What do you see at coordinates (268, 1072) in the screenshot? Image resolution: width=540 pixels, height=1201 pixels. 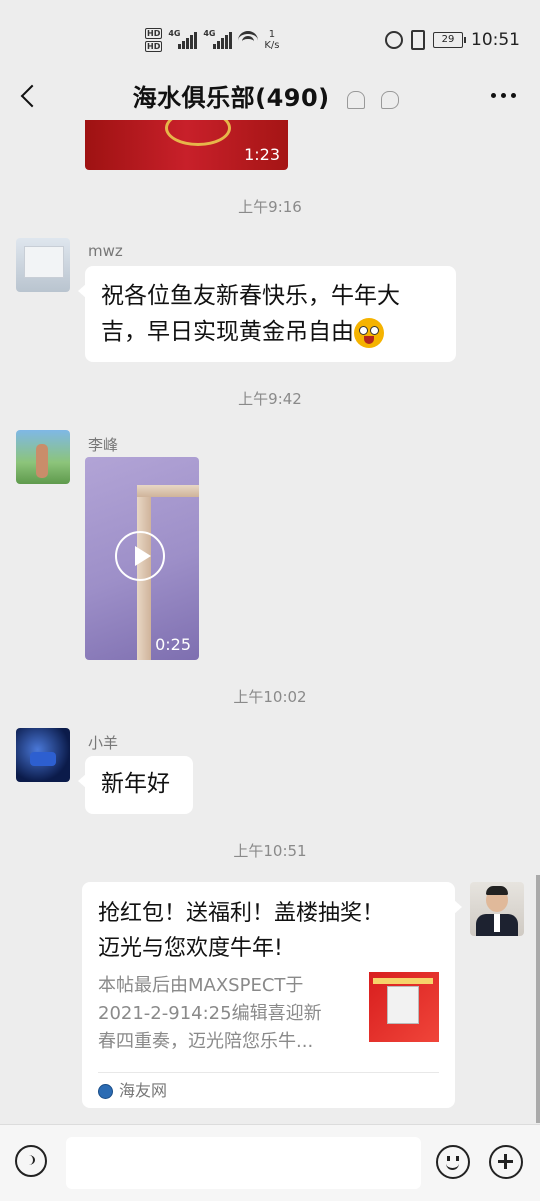 I see `divider` at bounding box center [268, 1072].